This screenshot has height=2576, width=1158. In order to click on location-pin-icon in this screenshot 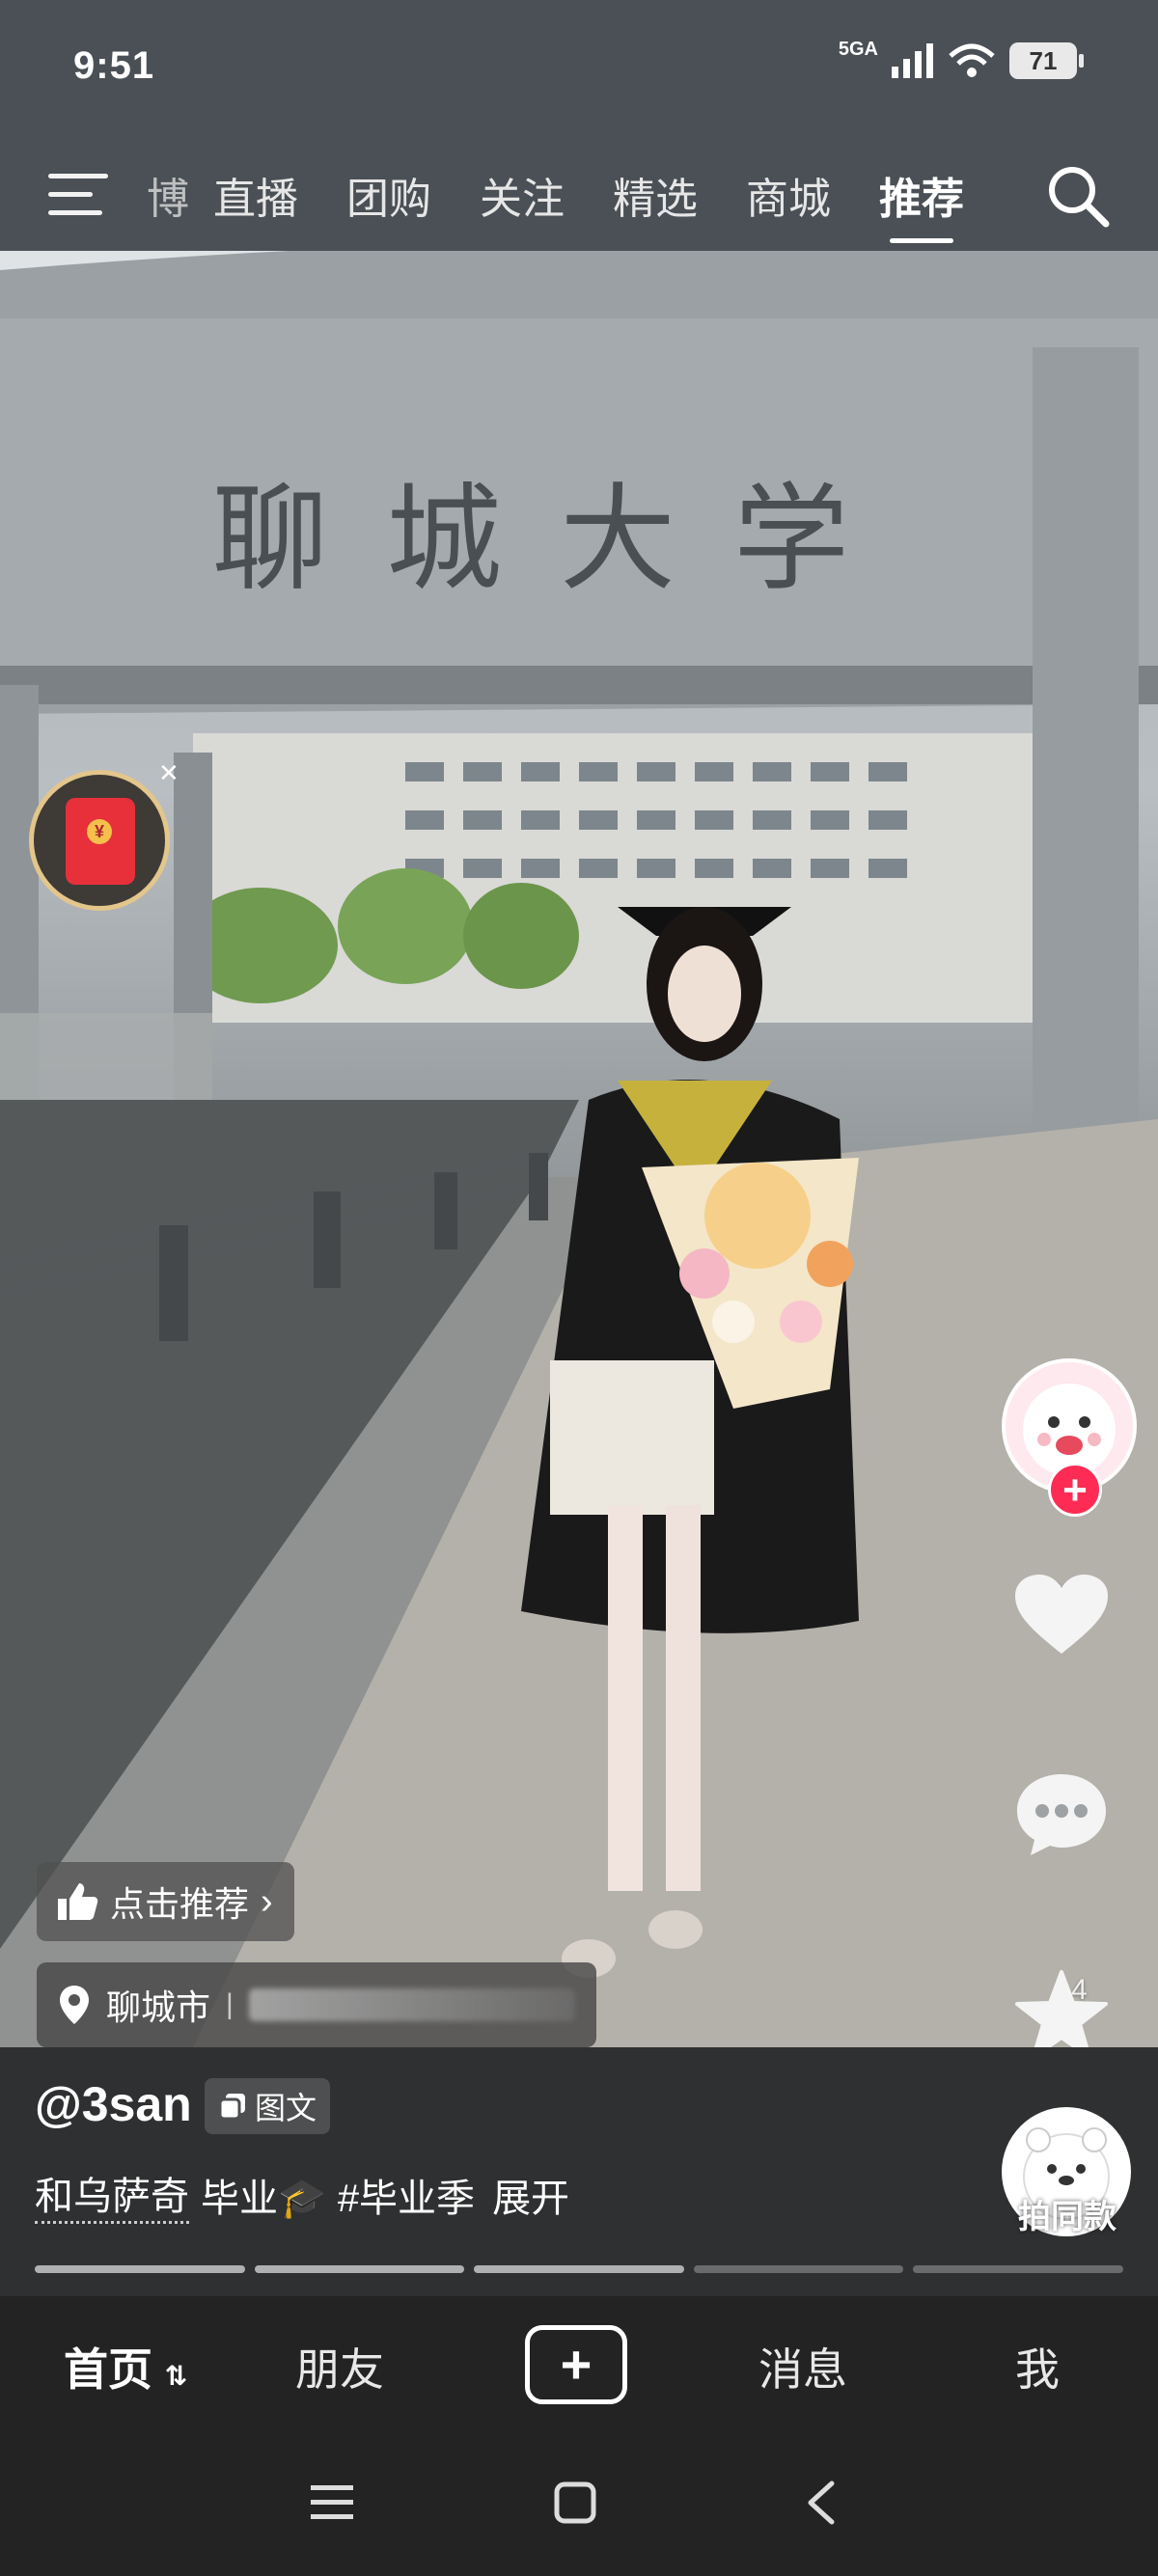, I will do `click(74, 2005)`.